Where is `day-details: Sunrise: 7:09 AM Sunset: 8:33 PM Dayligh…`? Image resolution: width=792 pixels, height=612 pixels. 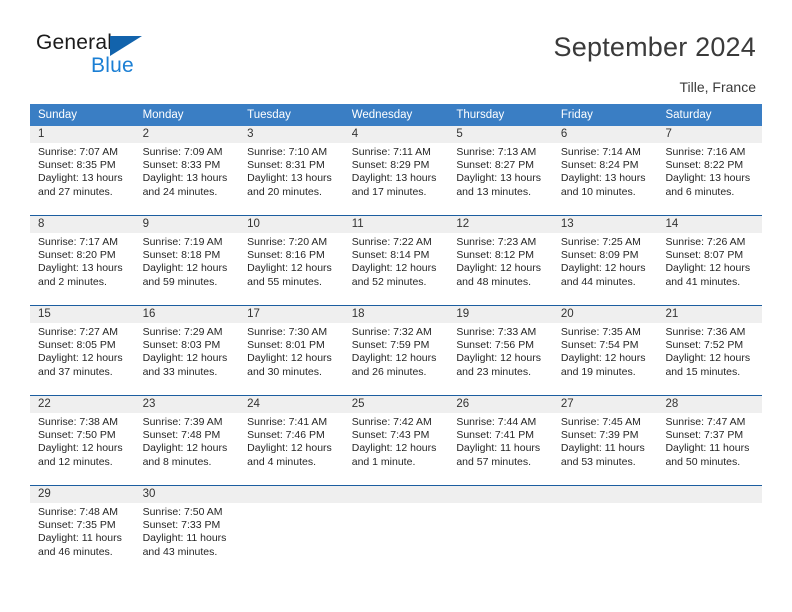
day-details: Sunrise: 7:09 AM Sunset: 8:33 PM Dayligh… is located at coordinates (187, 171).